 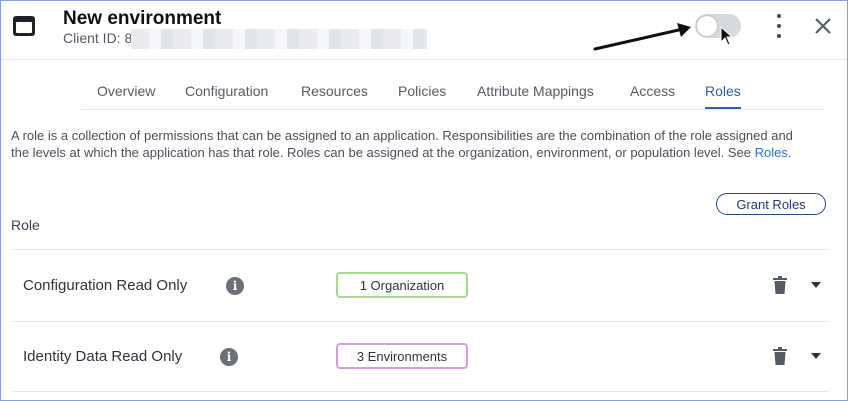 I want to click on toggle-knob, so click(x=707, y=26).